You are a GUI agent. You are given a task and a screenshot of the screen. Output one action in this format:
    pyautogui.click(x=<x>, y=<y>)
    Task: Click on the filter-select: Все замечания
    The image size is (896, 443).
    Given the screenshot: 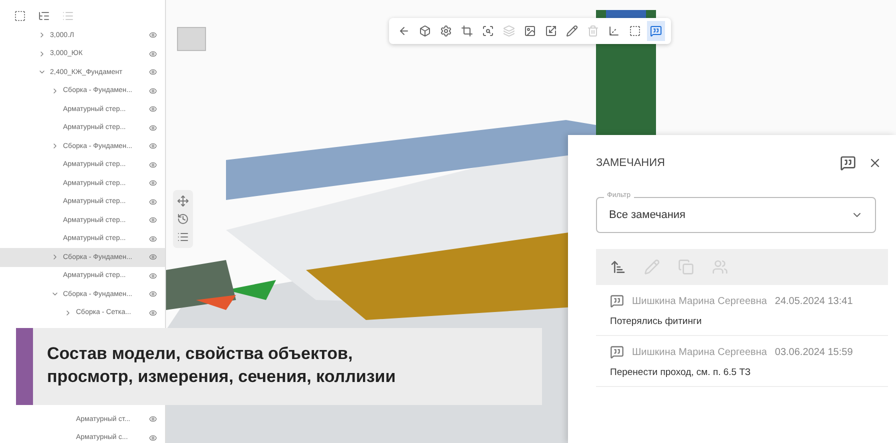 What is the action you would take?
    pyautogui.click(x=736, y=215)
    